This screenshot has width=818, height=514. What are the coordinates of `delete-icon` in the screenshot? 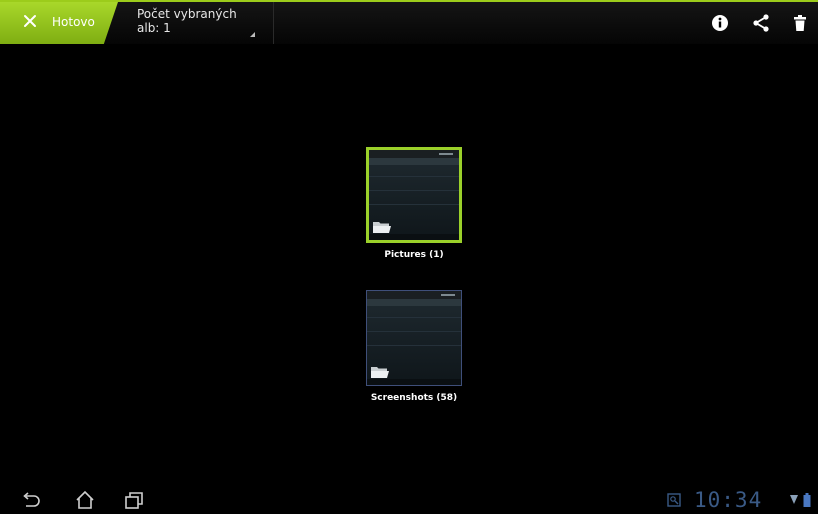 It's located at (800, 23).